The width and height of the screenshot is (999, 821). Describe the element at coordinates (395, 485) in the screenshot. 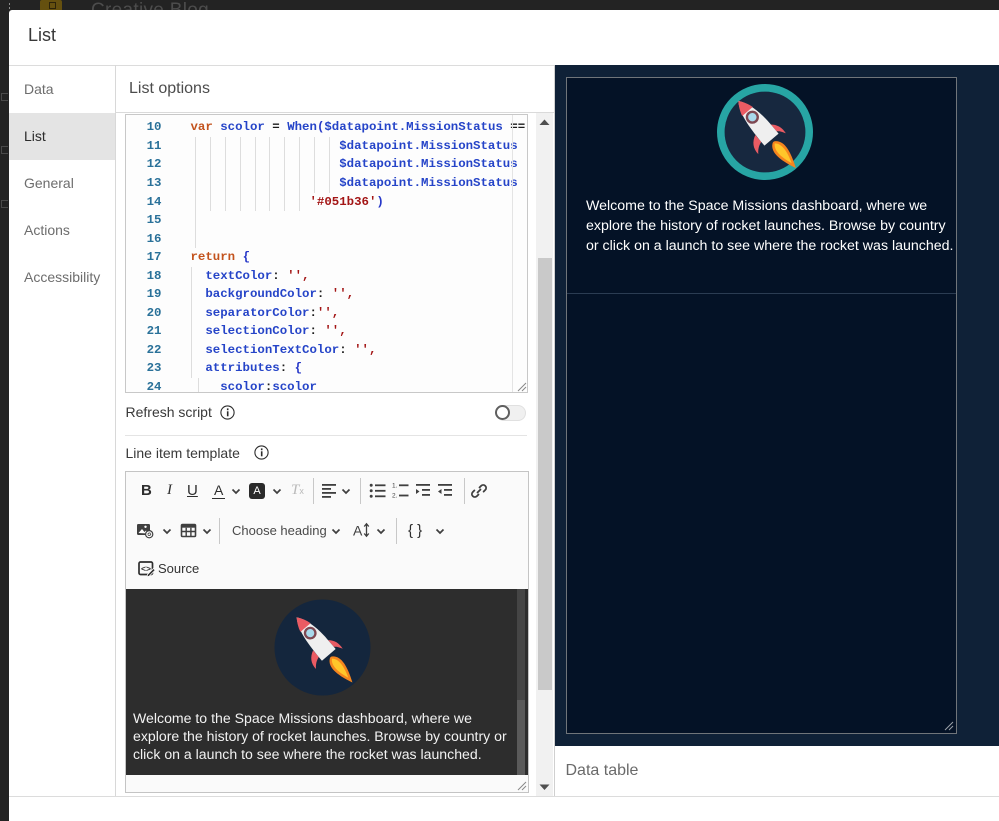

I see `svg-text: 1.` at that location.